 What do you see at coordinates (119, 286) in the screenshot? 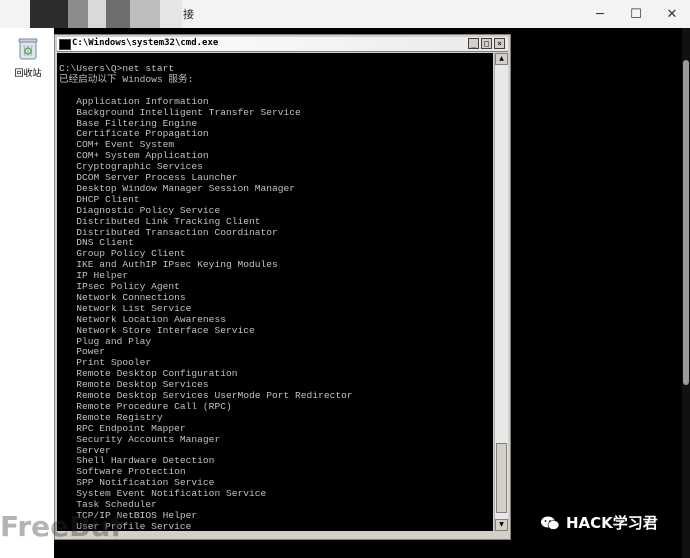
I see `console-line: IPsec Policy Agent` at bounding box center [119, 286].